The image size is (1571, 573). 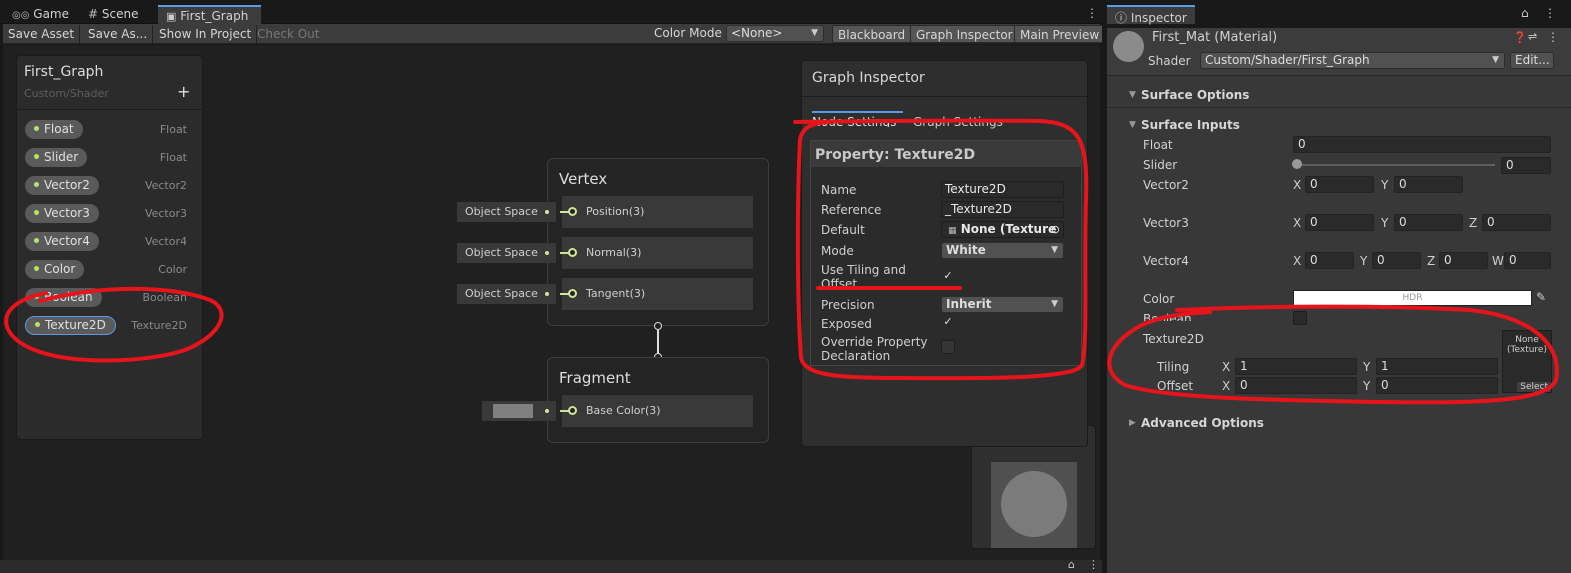 What do you see at coordinates (1169, 61) in the screenshot?
I see `shader-label: Shader` at bounding box center [1169, 61].